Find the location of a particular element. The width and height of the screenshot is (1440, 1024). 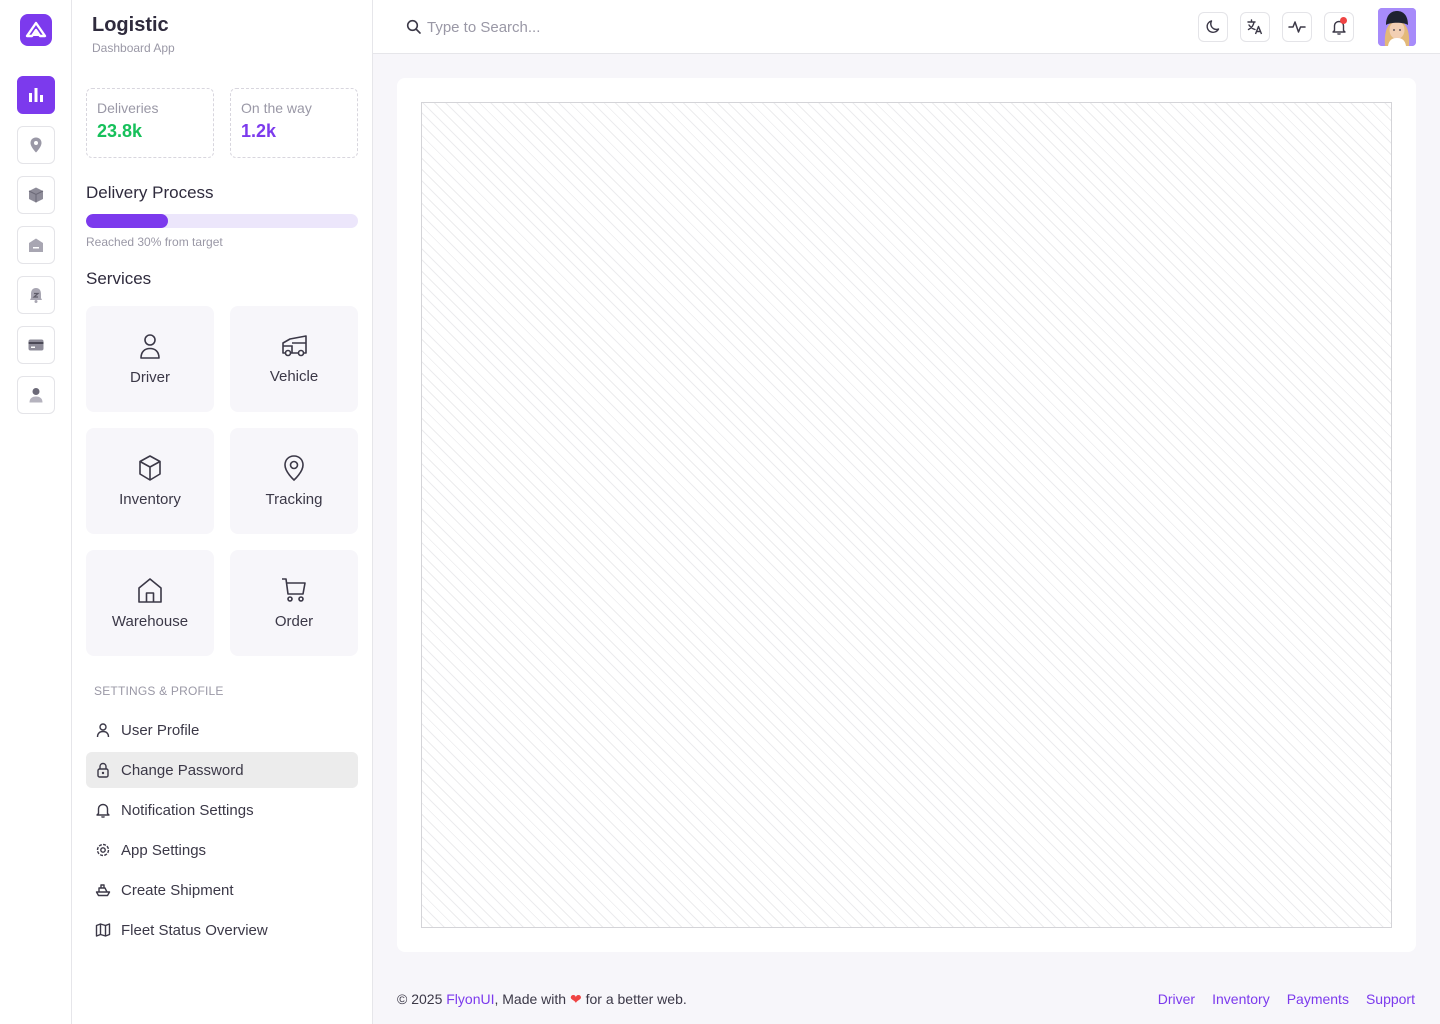

service-driver: Driver is located at coordinates (150, 359).